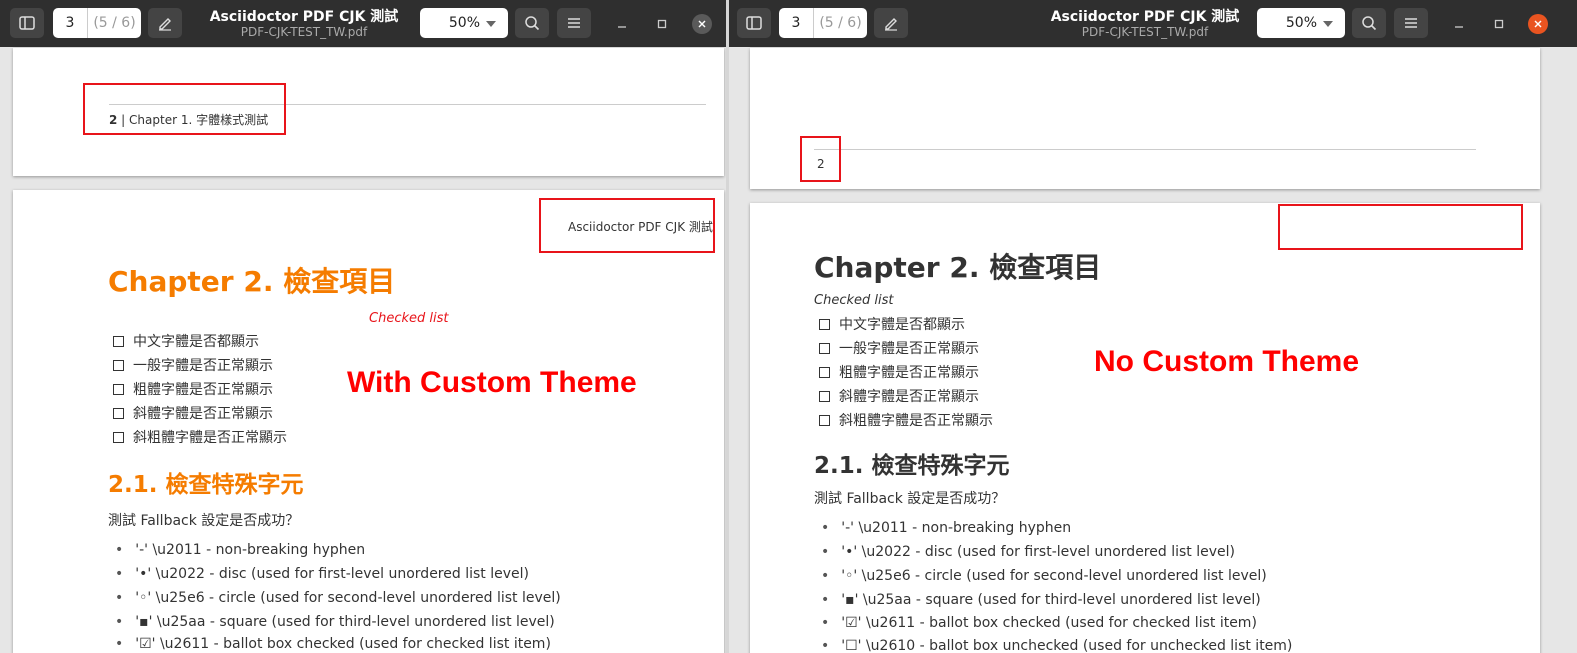  I want to click on overlay-label: With Custom Theme, so click(492, 382).